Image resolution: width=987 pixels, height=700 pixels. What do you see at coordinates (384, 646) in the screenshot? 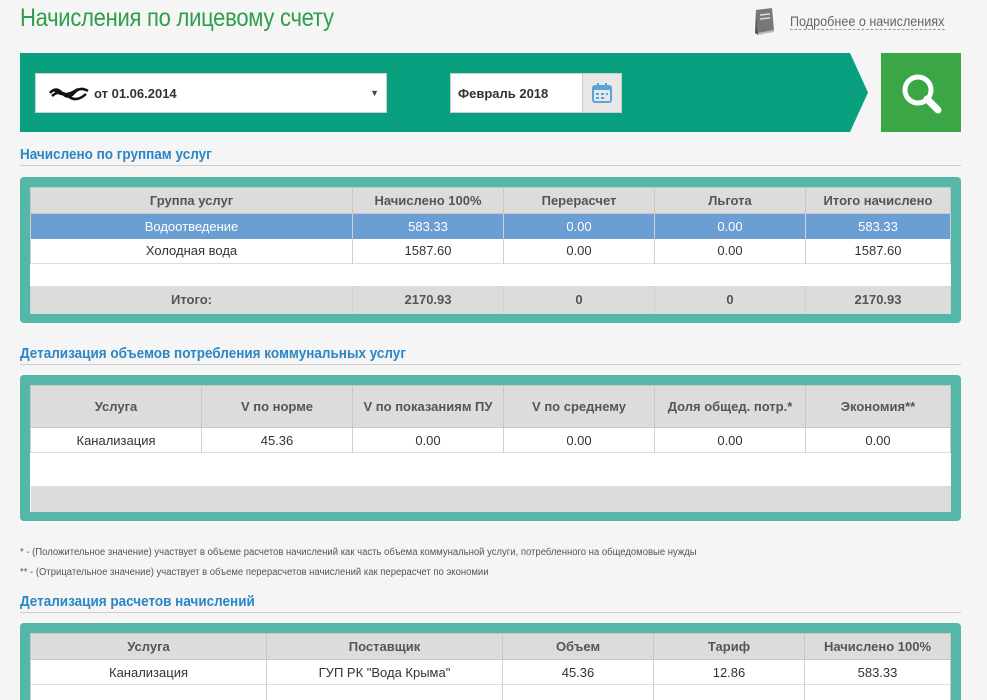
I see `calc-header-cell: Поставщик` at bounding box center [384, 646].